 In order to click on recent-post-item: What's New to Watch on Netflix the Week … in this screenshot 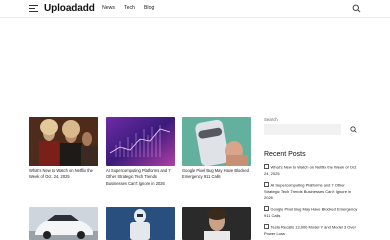, I will do `click(312, 170)`.